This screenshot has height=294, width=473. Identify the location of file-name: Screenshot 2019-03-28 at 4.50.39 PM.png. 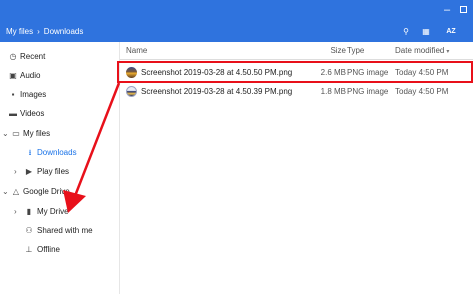
(217, 91).